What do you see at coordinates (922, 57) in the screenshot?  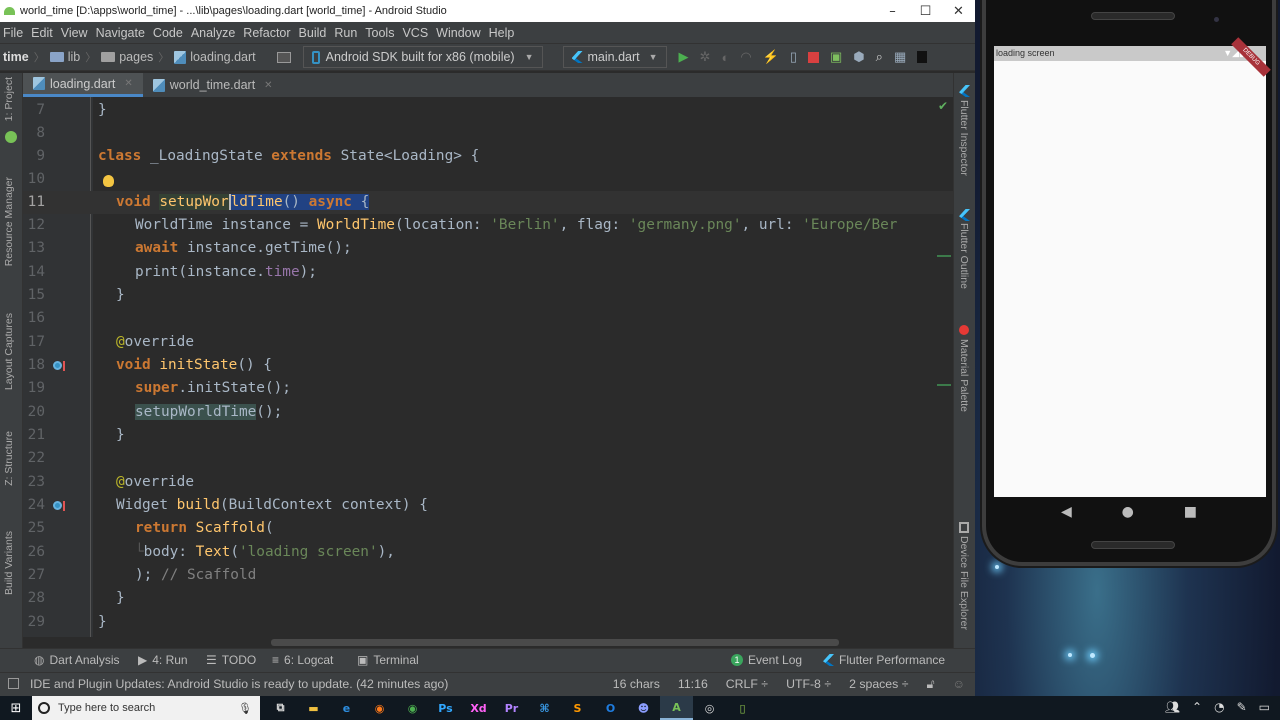 I see `device-icon` at bounding box center [922, 57].